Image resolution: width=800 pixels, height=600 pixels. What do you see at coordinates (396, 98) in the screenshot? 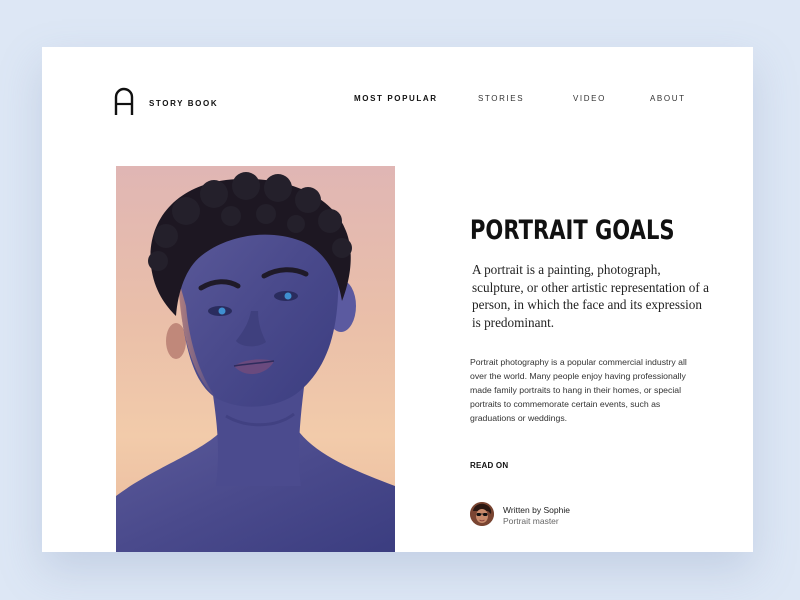
I see `nav-item-most-popular: MOST POPULAR` at bounding box center [396, 98].